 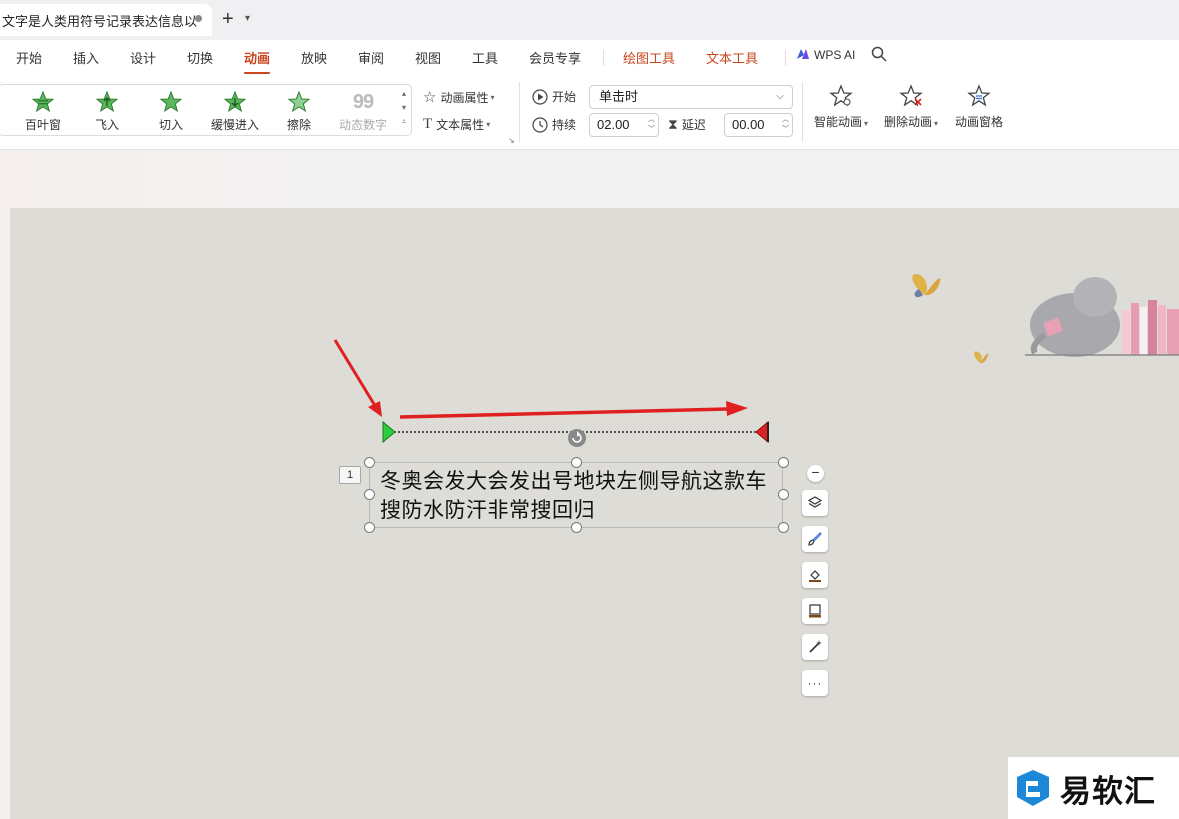 I want to click on new-tab-plus-icon: +, so click(x=228, y=19).